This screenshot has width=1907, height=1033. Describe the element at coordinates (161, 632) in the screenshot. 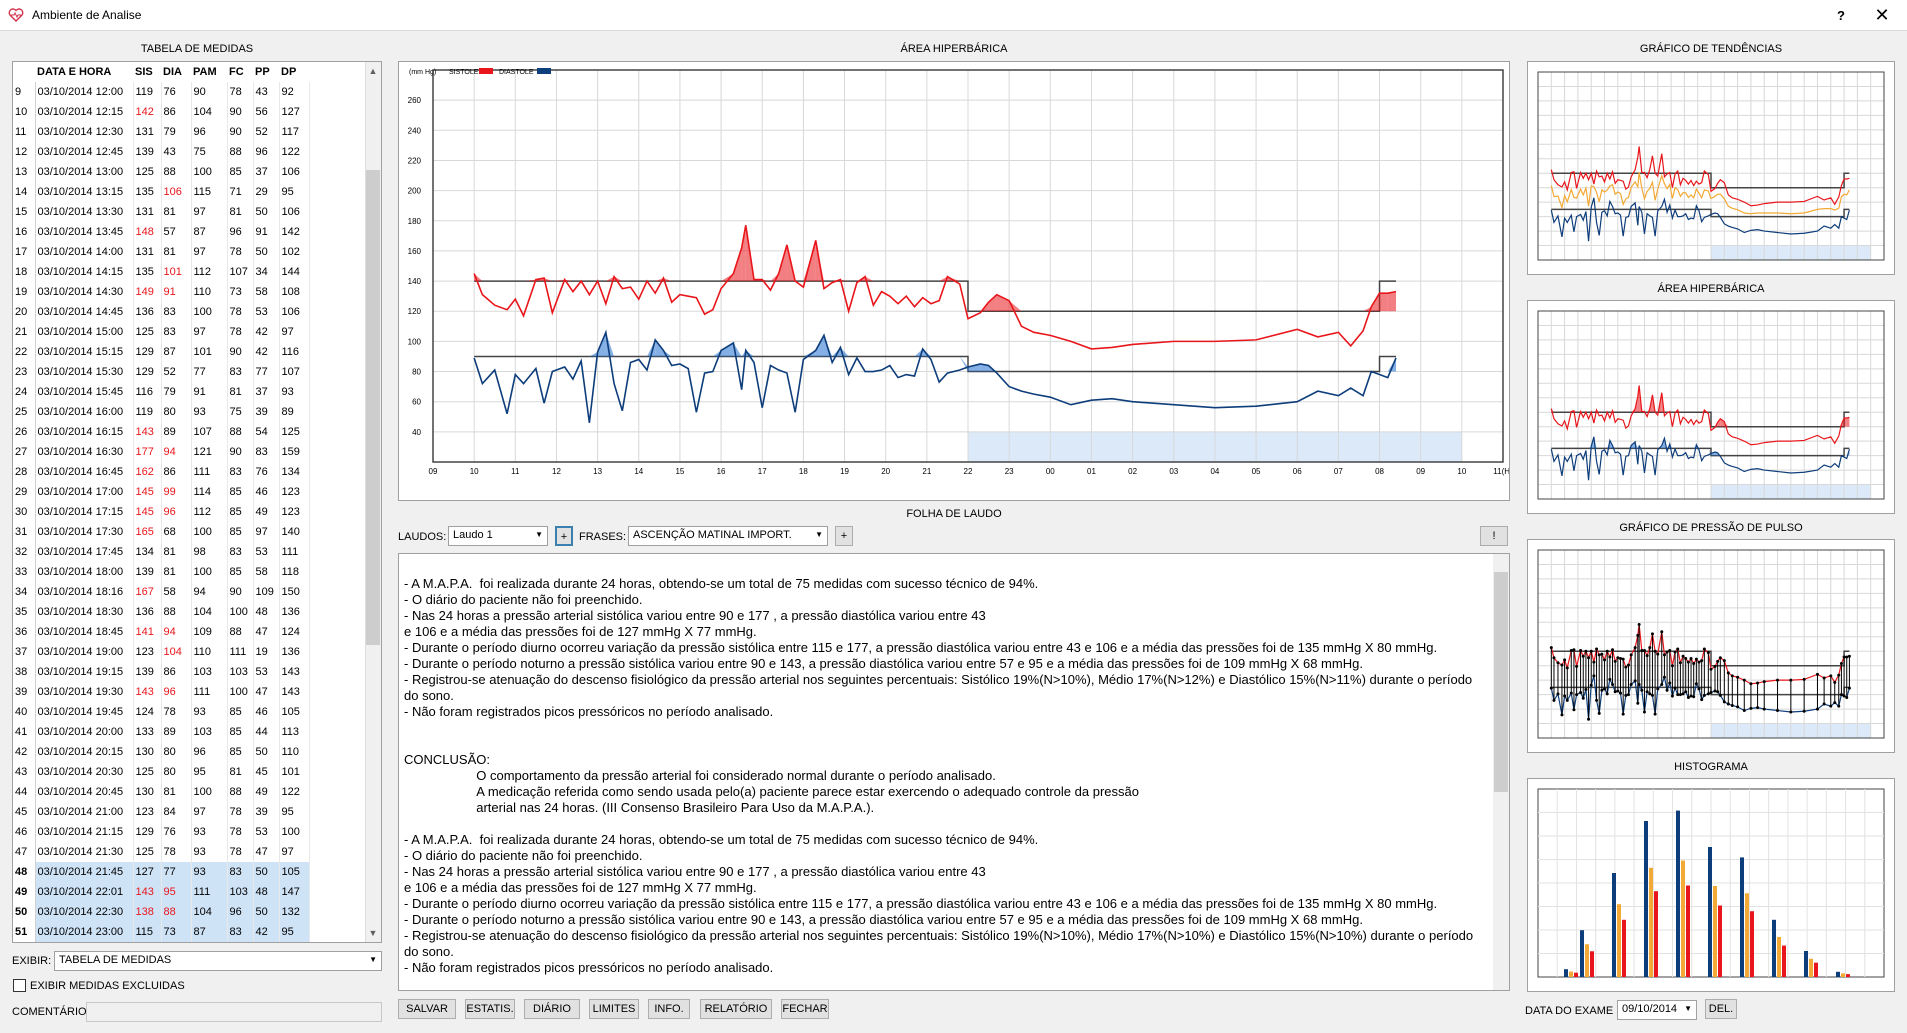

I see `table-row: 36 03/10/2014 18:45 141 94 109 88 47 124` at that location.